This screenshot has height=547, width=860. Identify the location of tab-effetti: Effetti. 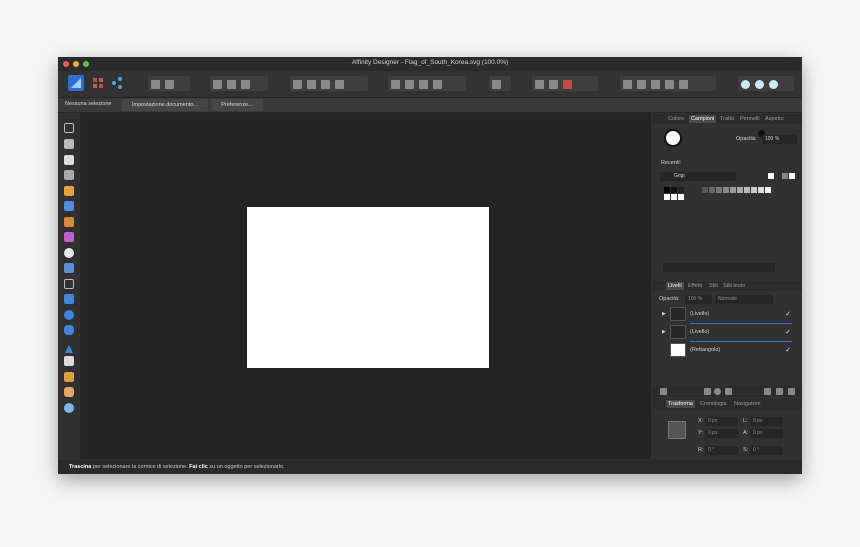
(695, 286).